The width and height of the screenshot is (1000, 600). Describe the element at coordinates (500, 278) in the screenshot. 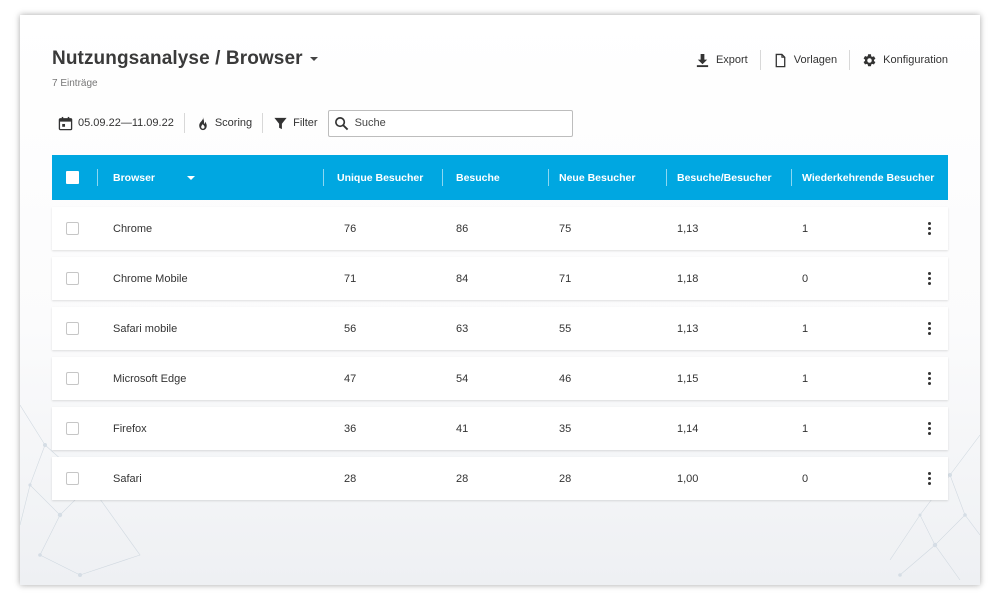

I see `table-row: Chrome Mobile 71 84 71 1,18 0` at that location.